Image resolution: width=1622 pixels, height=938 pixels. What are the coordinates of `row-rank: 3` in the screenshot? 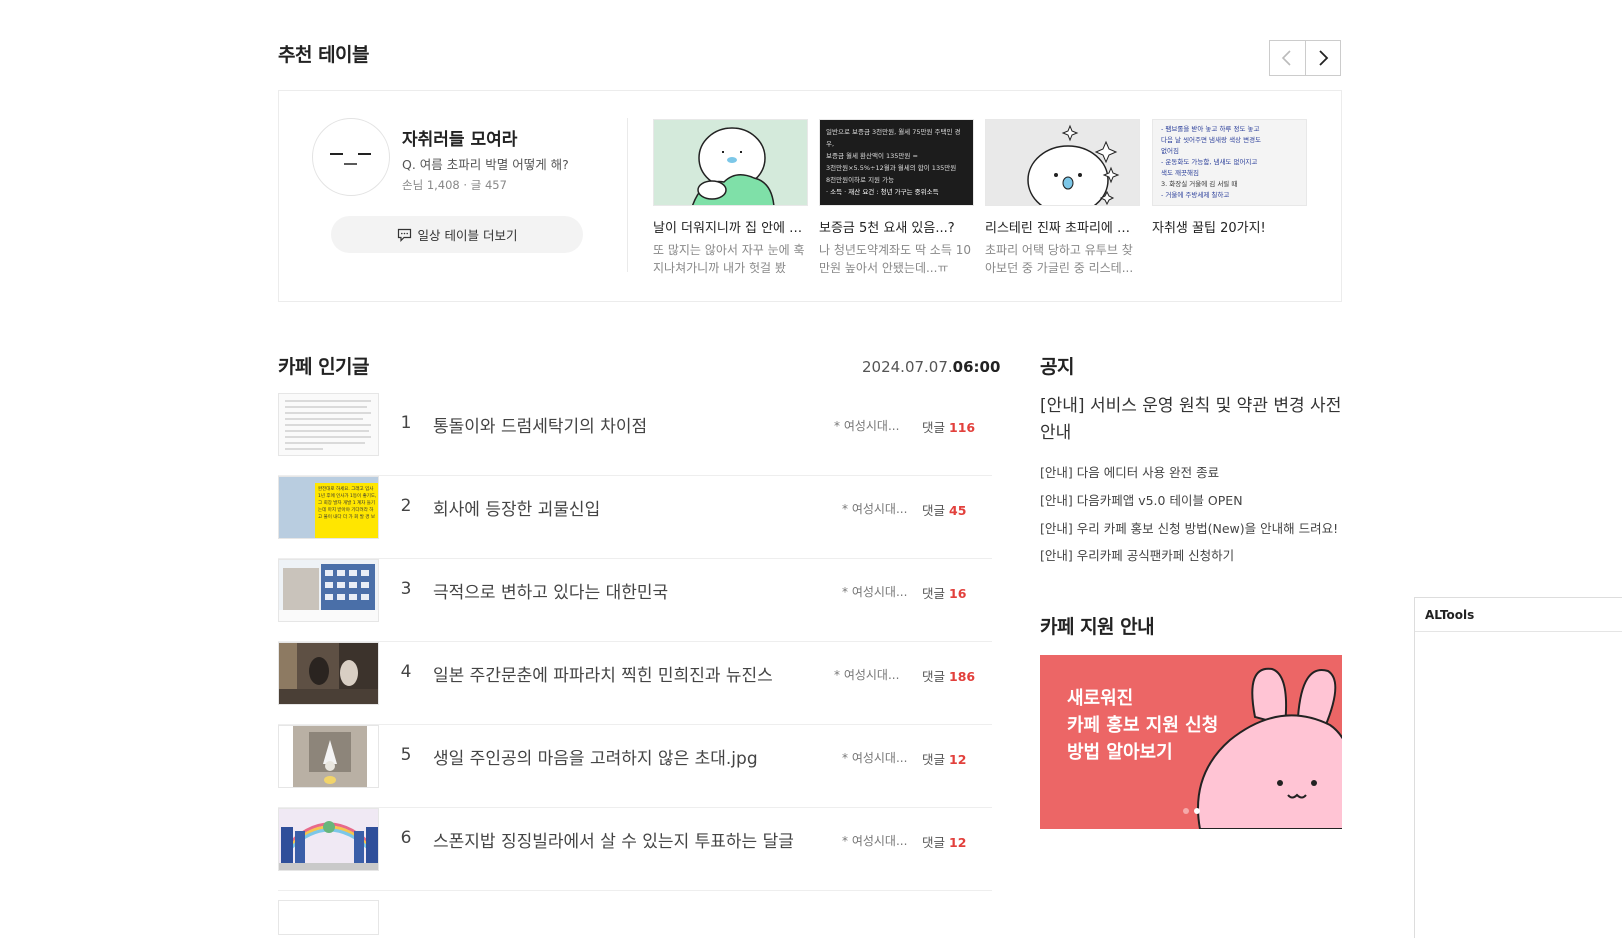 It's located at (406, 589).